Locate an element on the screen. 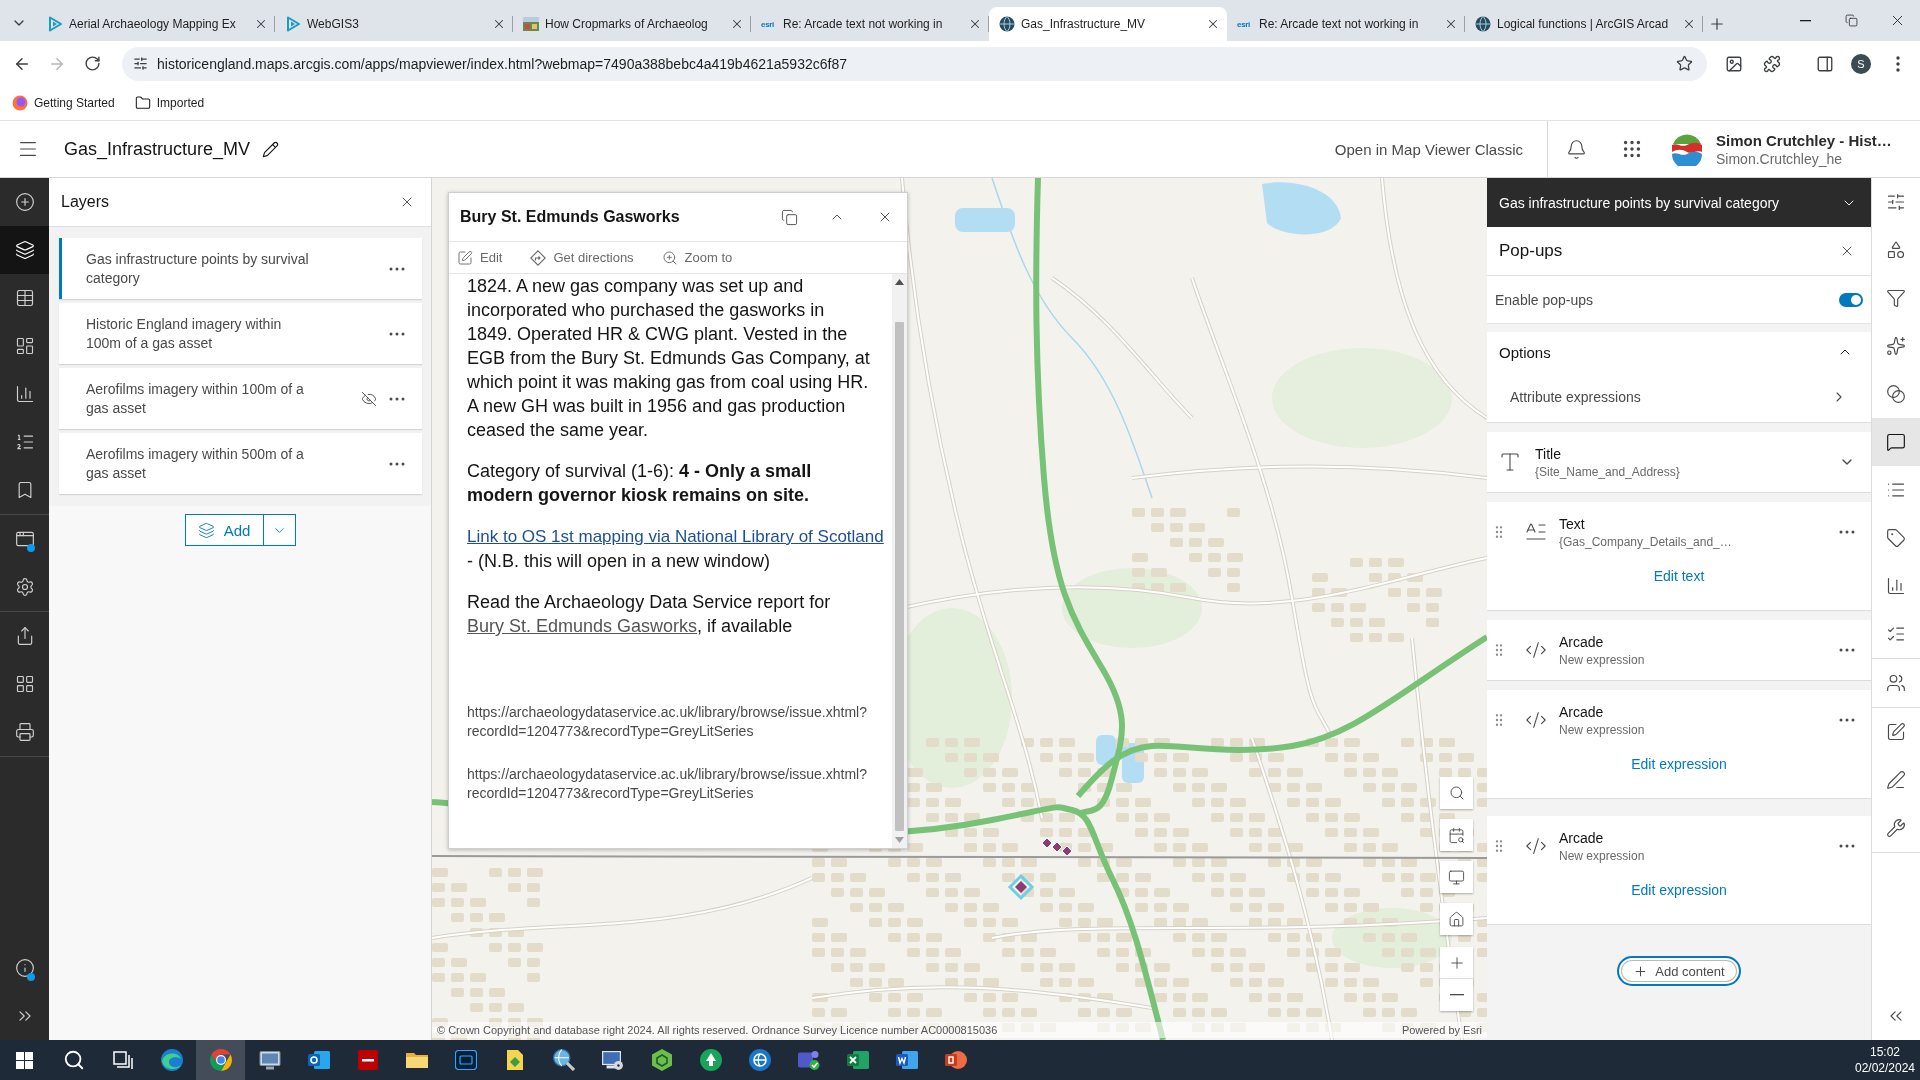 The image size is (1920, 1080). options-item: Attribute expressions is located at coordinates (1679, 397).